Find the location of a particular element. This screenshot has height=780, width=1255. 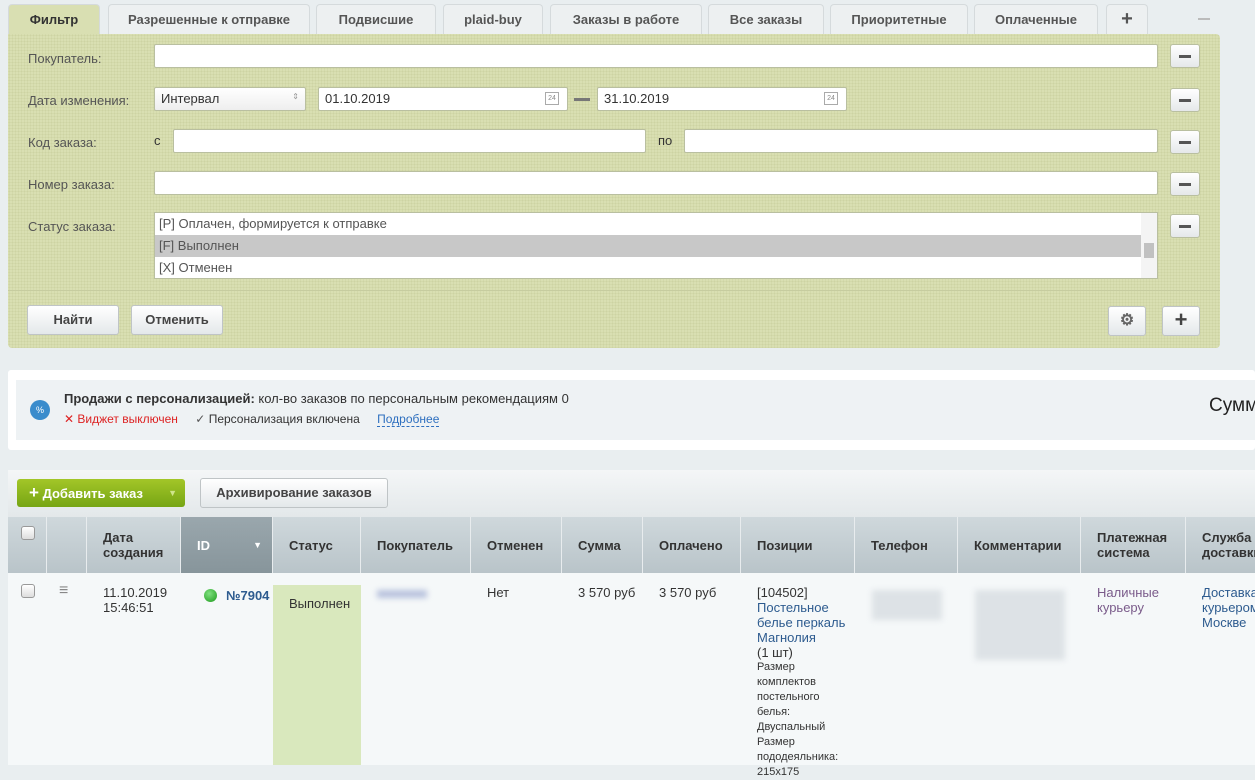

sum-cell: 3 570 руб is located at coordinates (607, 592).